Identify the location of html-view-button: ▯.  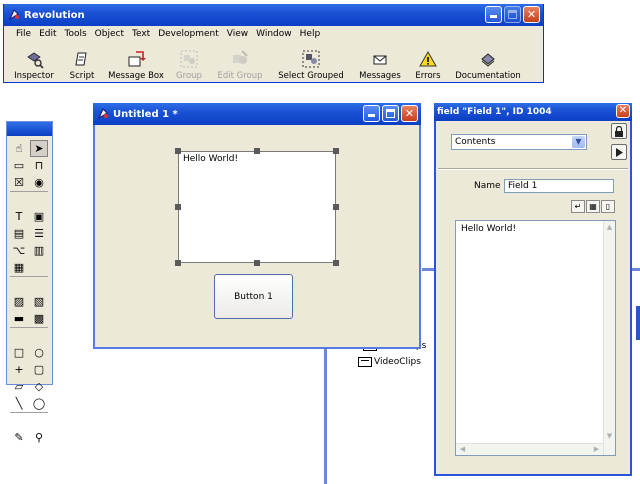
(608, 206).